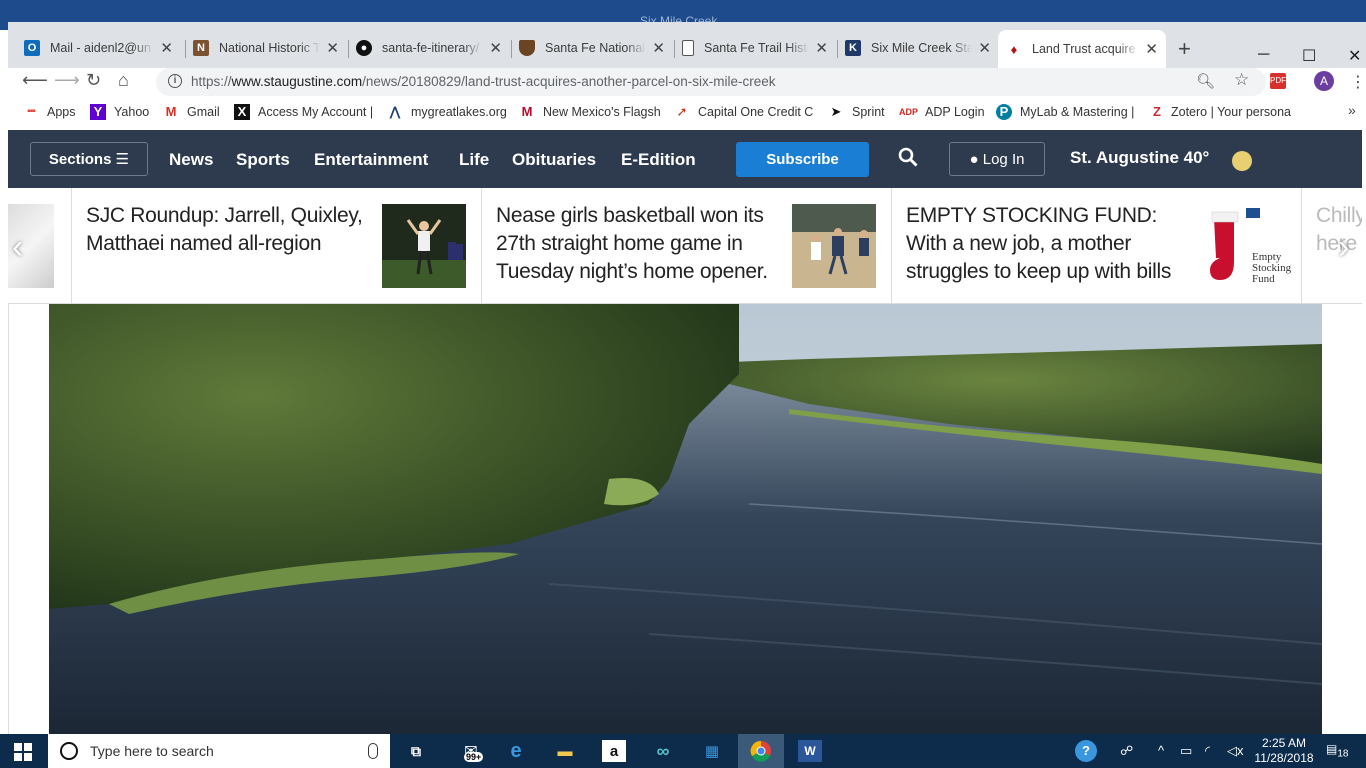 This screenshot has height=768, width=1366. I want to click on help-icon: ?, so click(1086, 751).